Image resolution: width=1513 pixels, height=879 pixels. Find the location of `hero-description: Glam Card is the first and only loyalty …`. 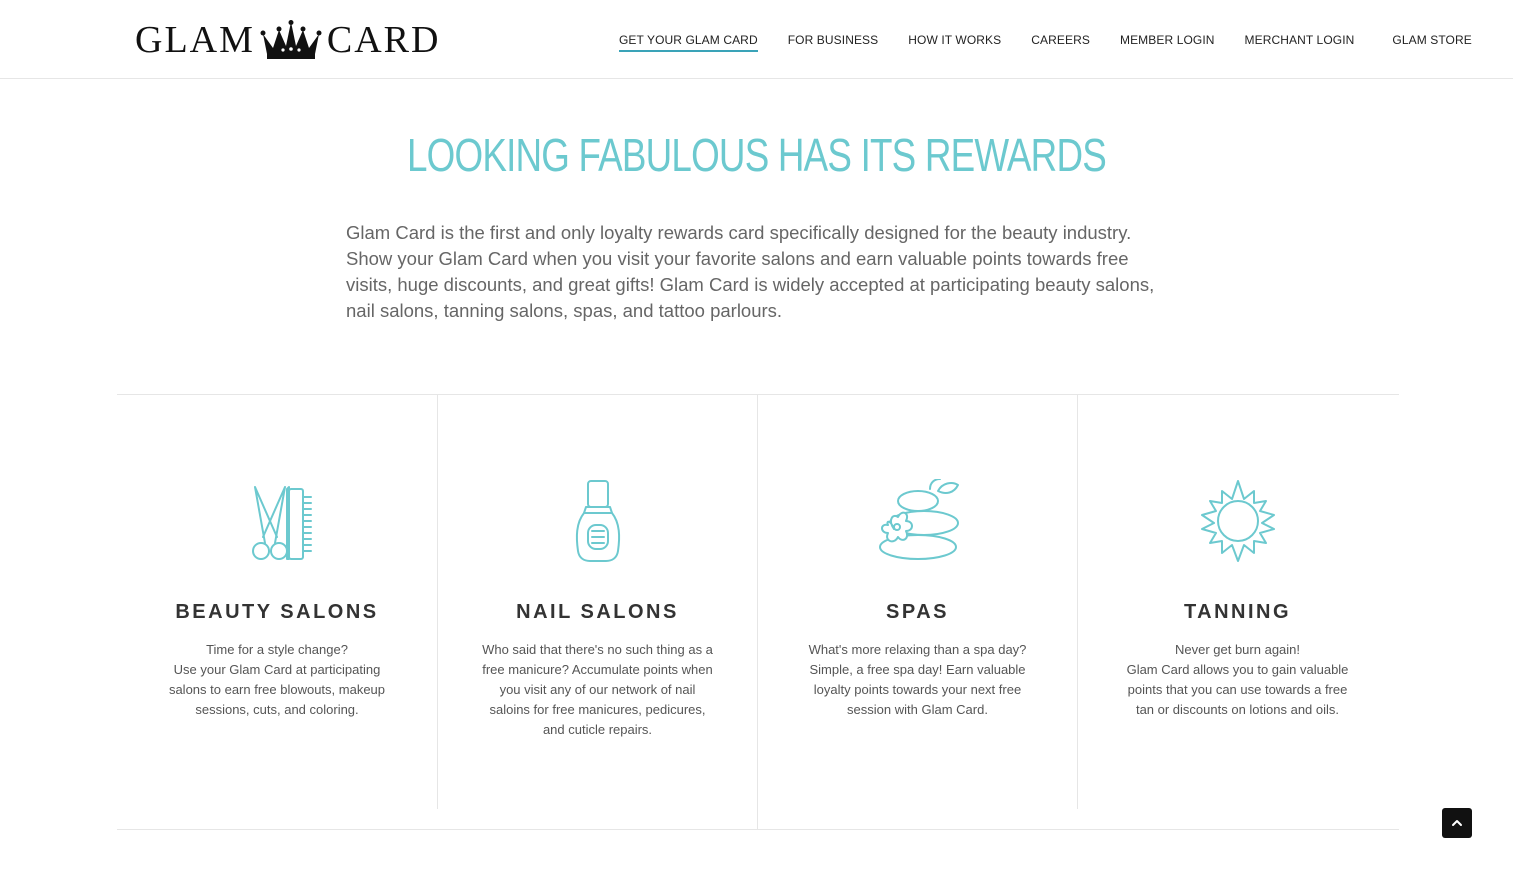

hero-description: Glam Card is the first and only loyalty … is located at coordinates (750, 271).